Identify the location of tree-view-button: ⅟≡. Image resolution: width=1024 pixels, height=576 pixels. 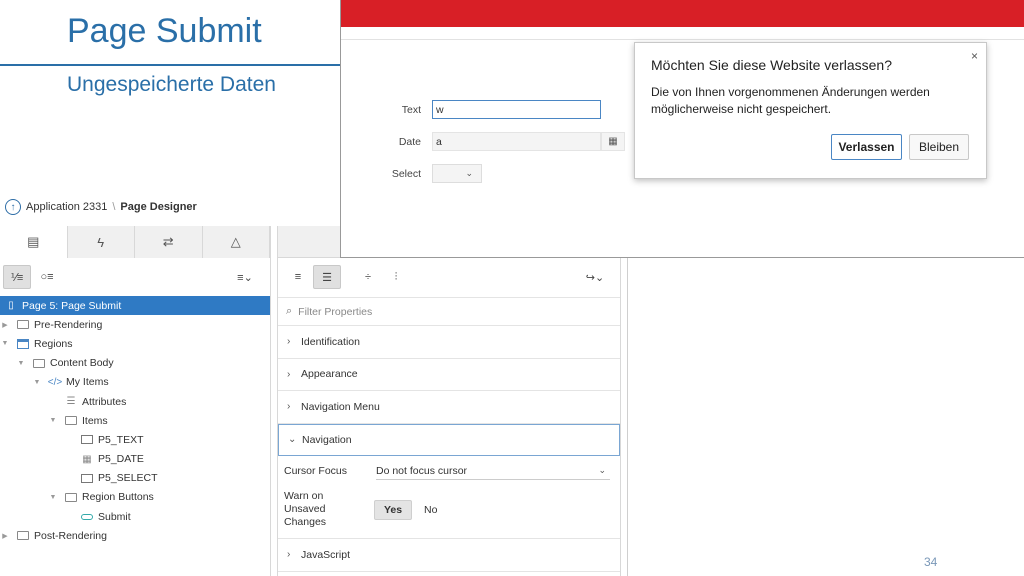
(17, 277).